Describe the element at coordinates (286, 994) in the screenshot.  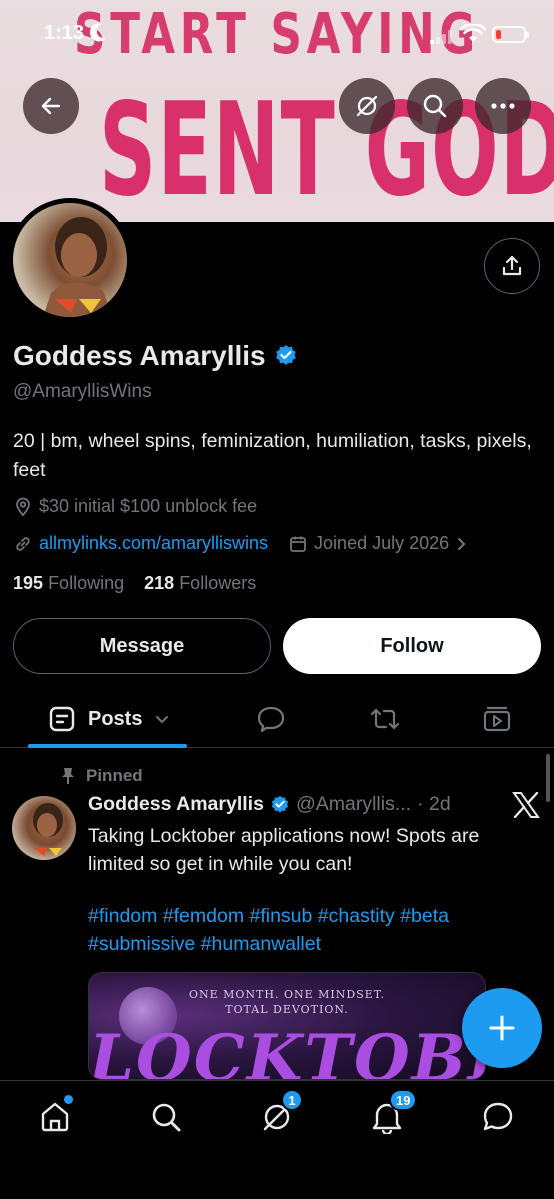
I see `media-tagline-line1: ONE MONTH. ONE MINDSET.` at that location.